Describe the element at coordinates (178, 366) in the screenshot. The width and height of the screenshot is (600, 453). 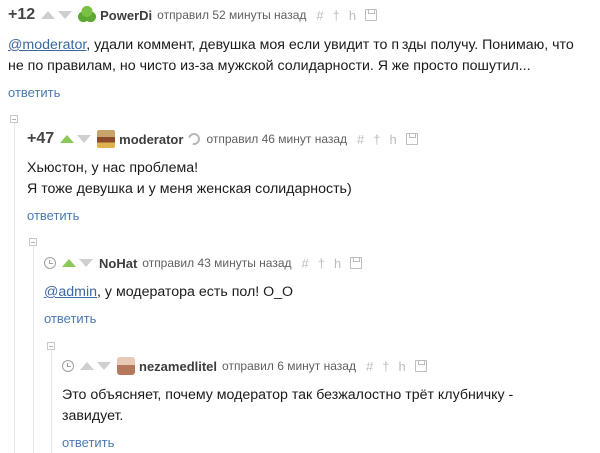
I see `author-name: nezamedlitel` at that location.